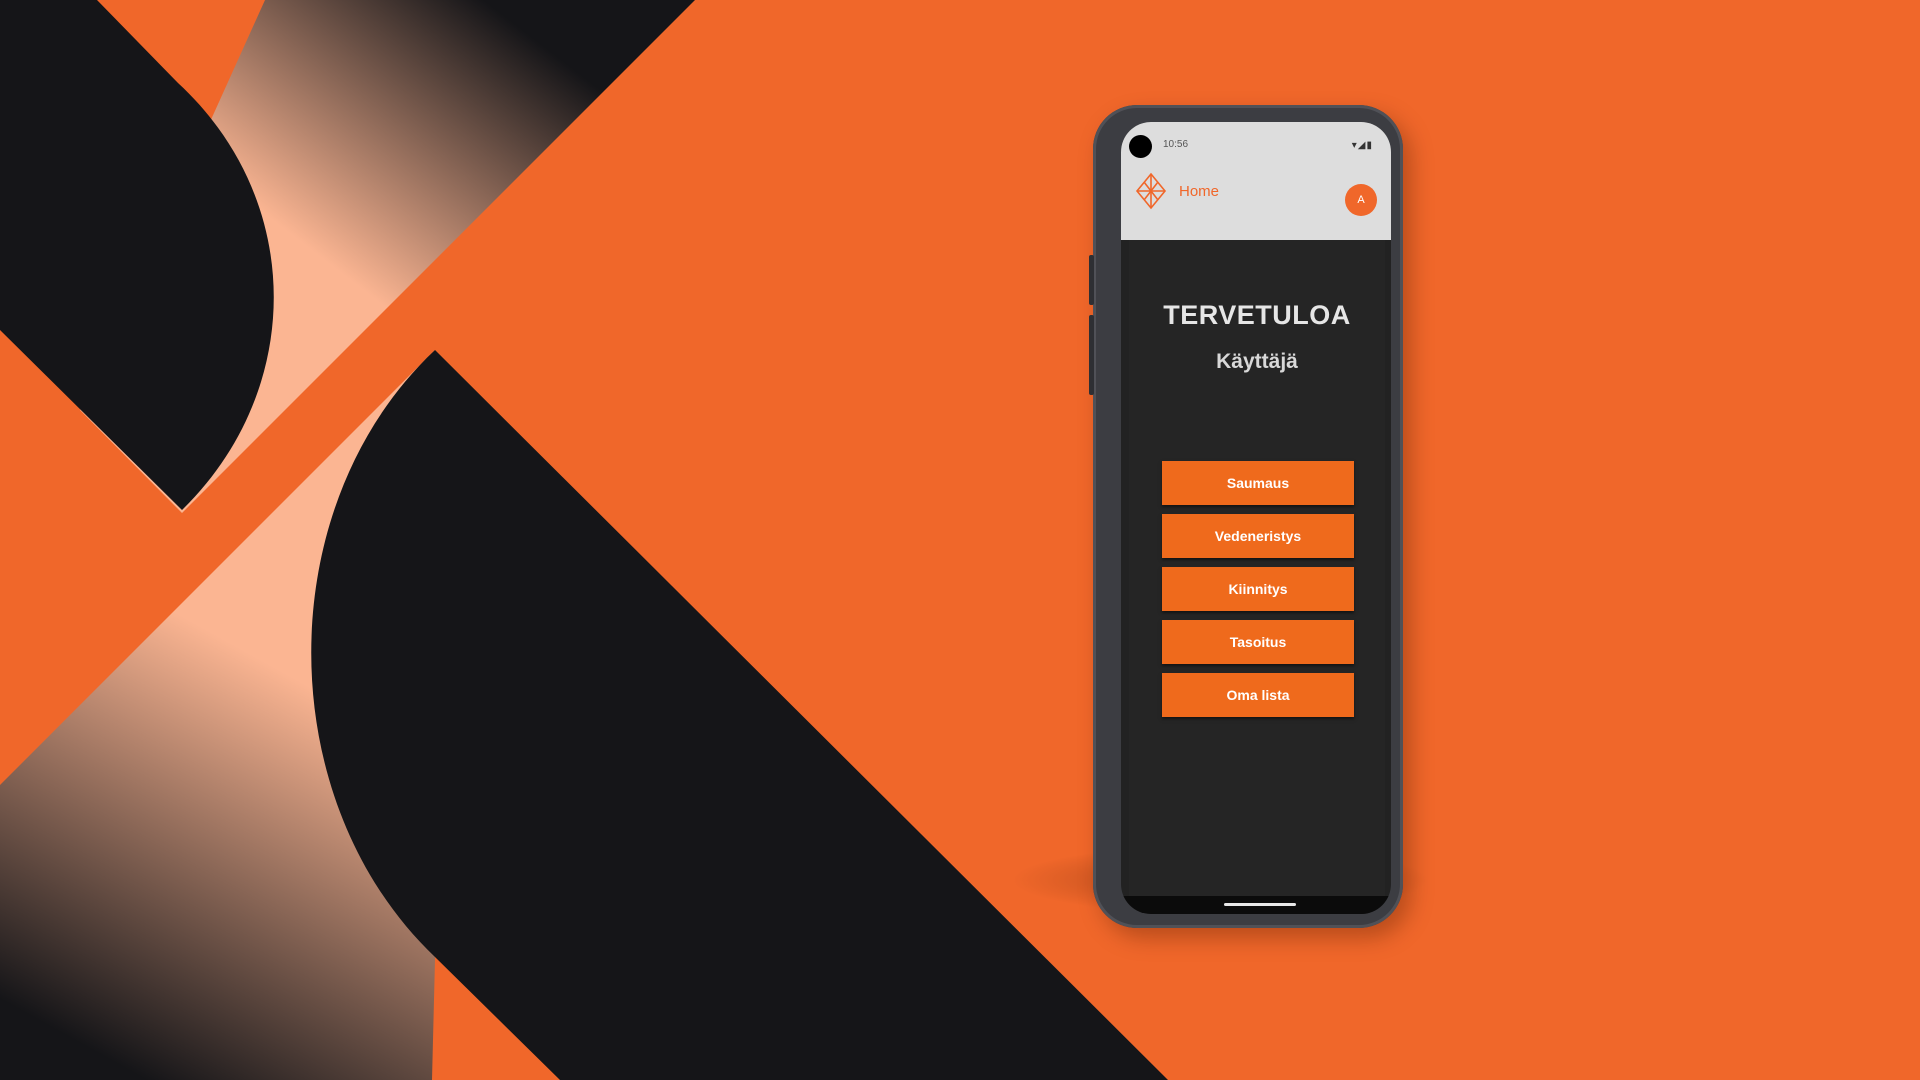  What do you see at coordinates (1258, 695) in the screenshot?
I see `oma-lista-button: Oma lista` at bounding box center [1258, 695].